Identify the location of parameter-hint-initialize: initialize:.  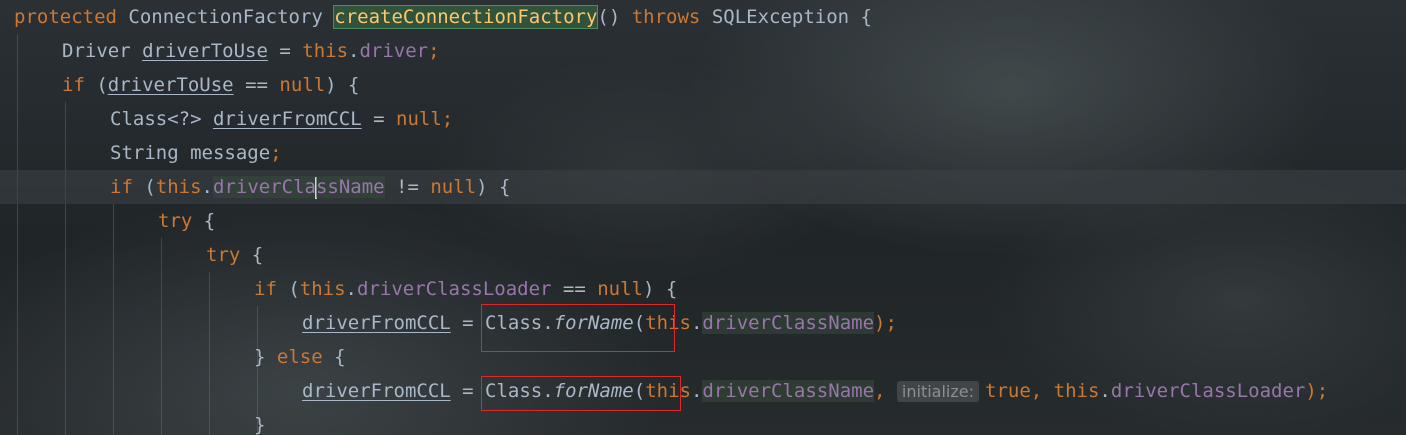
(937, 391).